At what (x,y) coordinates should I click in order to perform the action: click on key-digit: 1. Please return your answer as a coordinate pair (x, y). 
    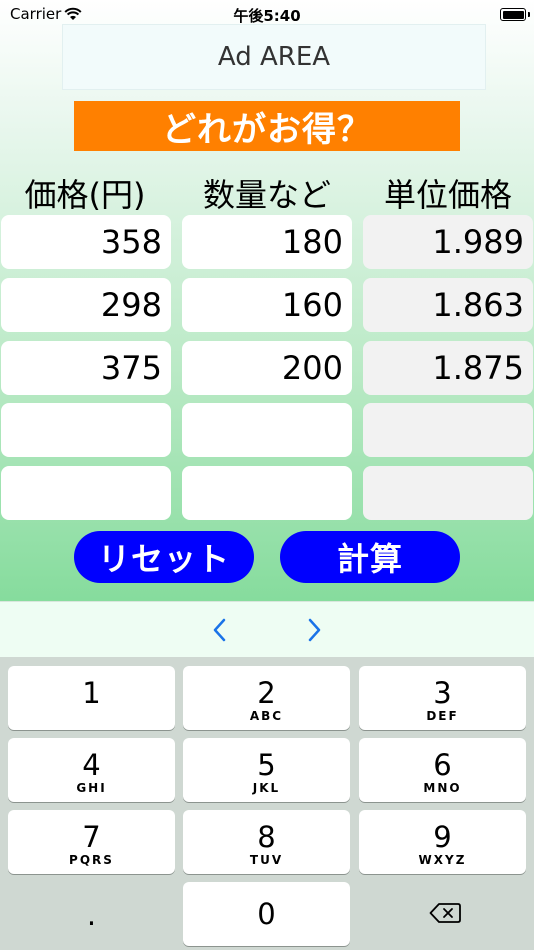
    Looking at the image, I should click on (91, 693).